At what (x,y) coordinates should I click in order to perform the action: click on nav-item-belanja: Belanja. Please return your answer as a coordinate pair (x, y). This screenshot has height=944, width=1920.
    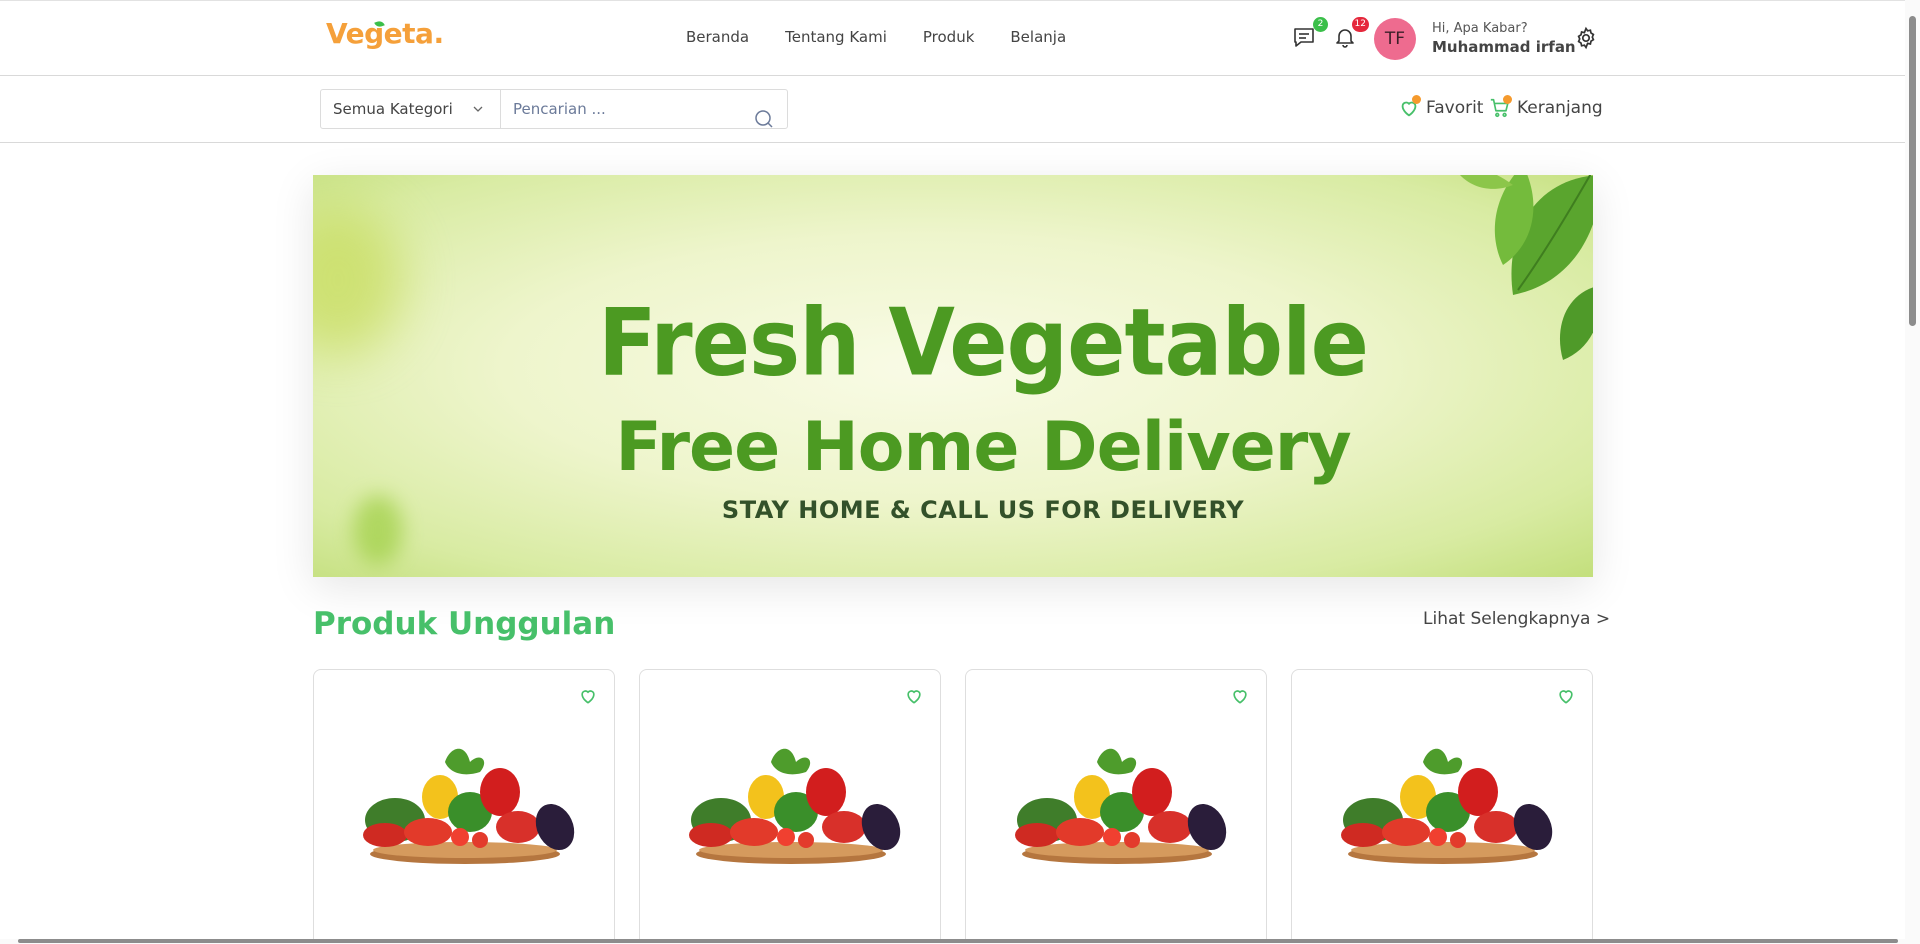
    Looking at the image, I should click on (1038, 37).